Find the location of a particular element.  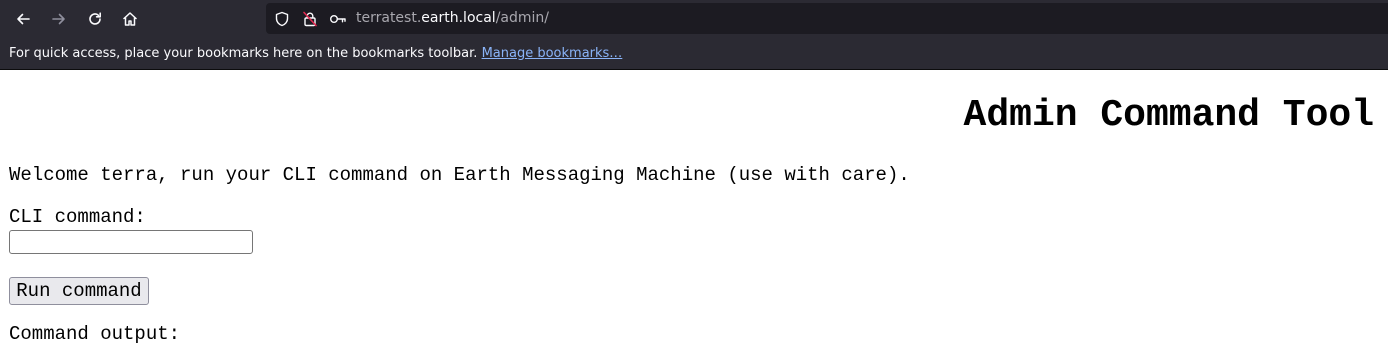

reload-button is located at coordinates (95, 18).